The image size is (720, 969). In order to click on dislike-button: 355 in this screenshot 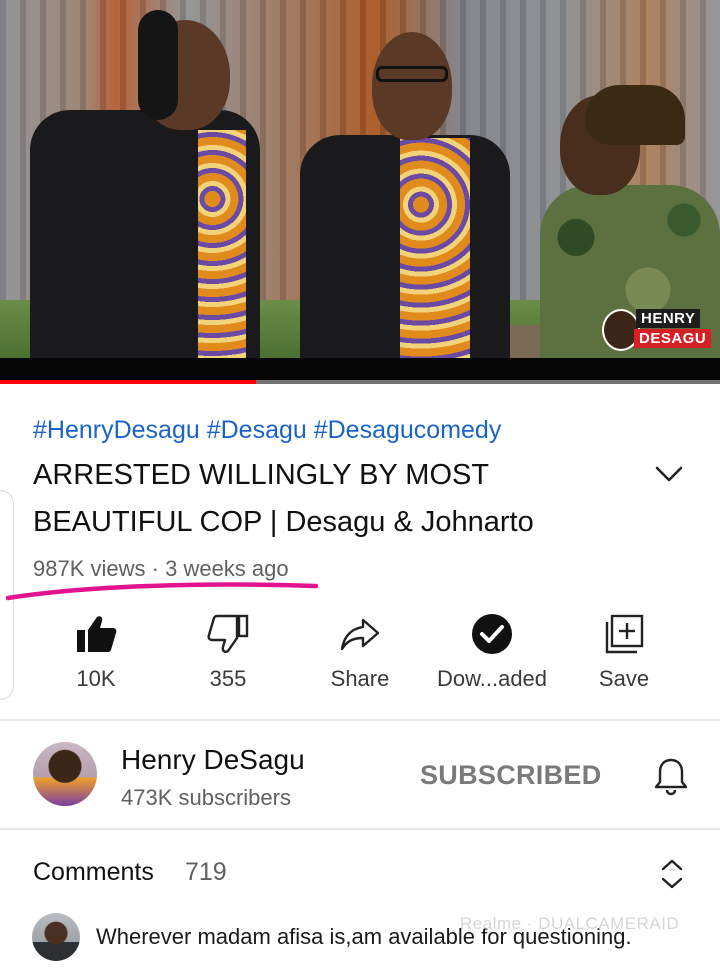, I will do `click(228, 655)`.